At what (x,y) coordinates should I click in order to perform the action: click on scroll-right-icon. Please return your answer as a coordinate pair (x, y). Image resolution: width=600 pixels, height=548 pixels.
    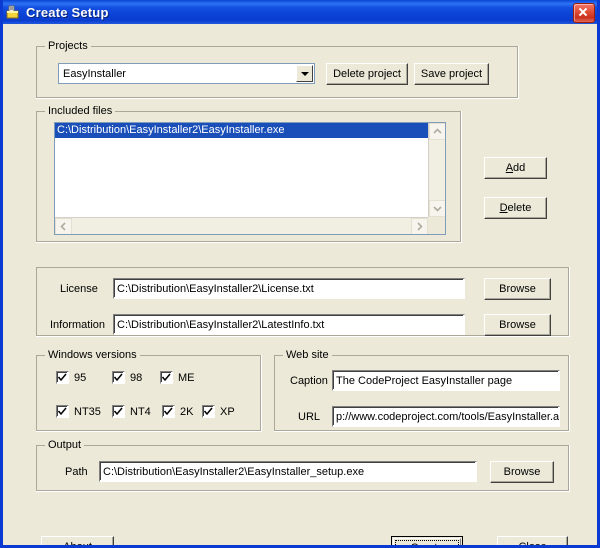
    Looking at the image, I should click on (419, 226).